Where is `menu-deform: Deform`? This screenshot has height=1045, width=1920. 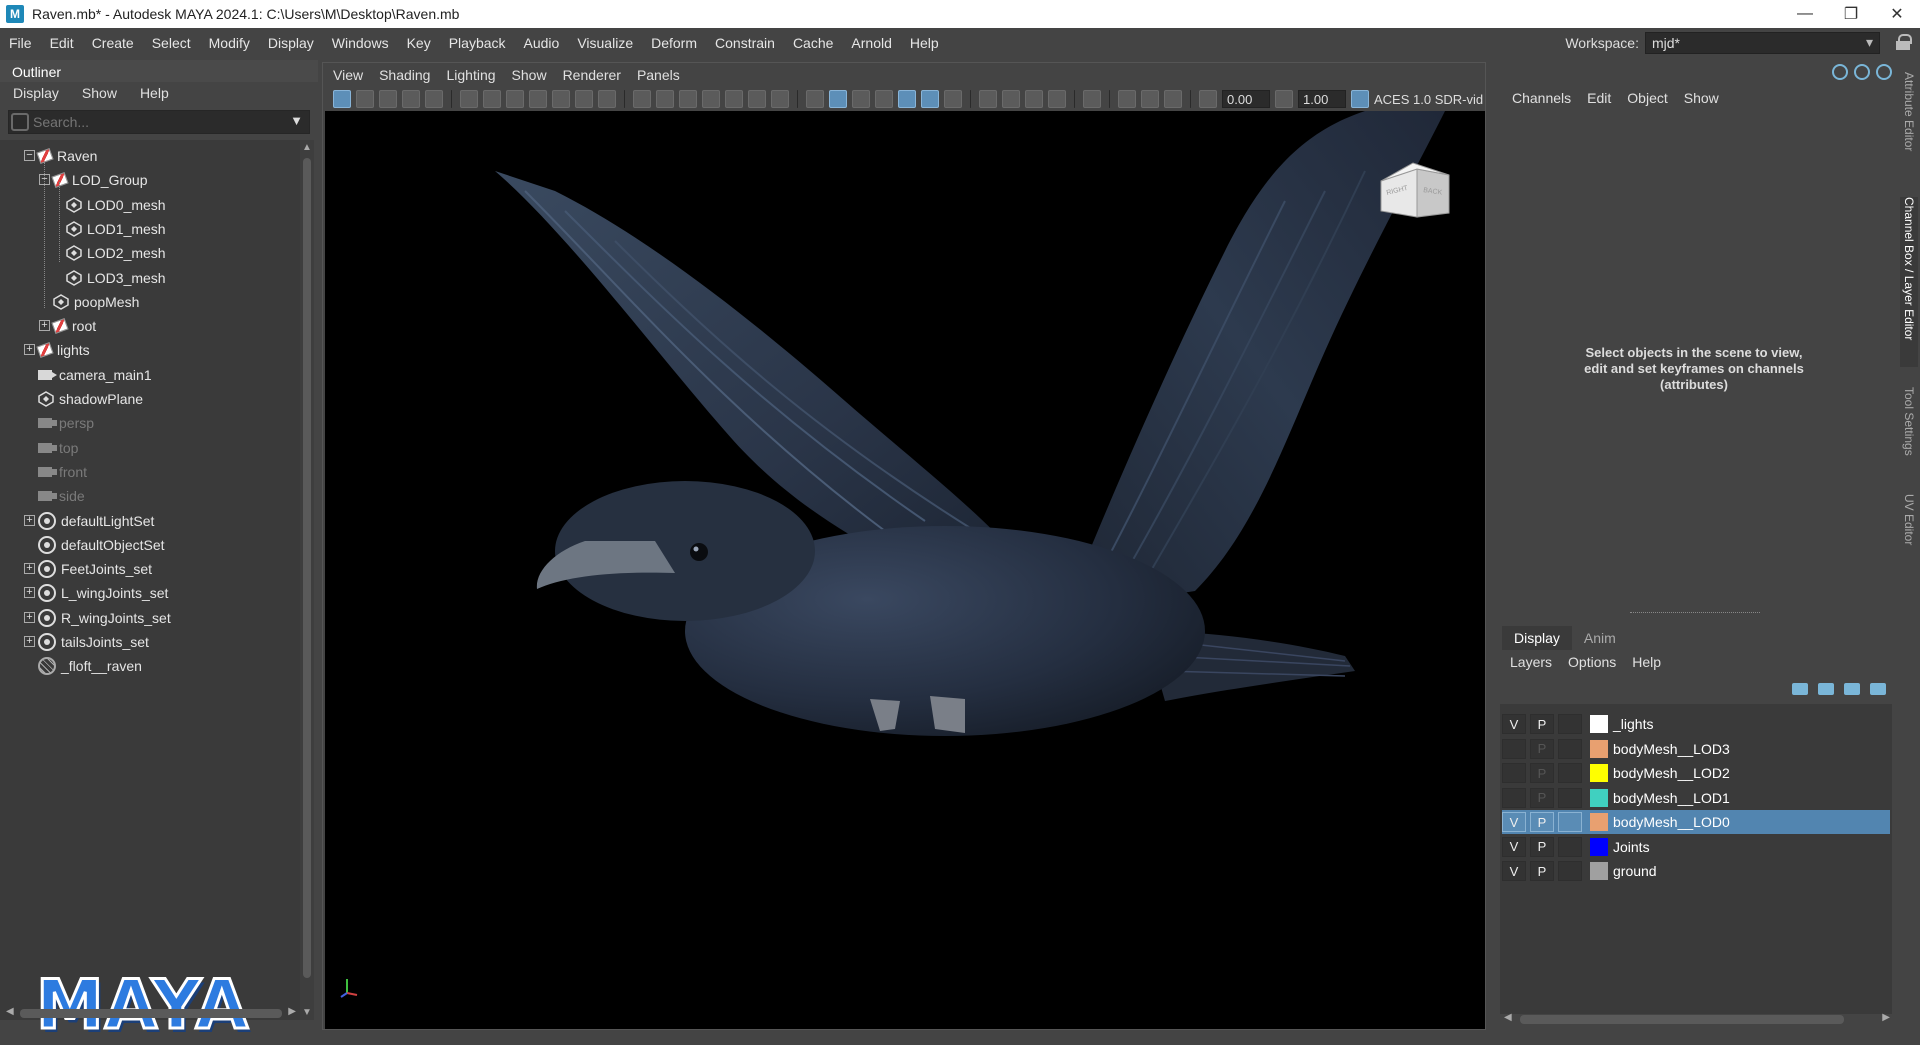
menu-deform: Deform is located at coordinates (674, 43).